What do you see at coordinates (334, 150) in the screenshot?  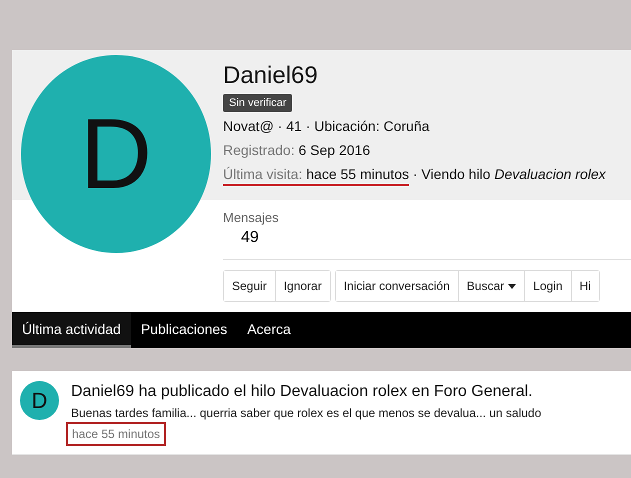 I see `registered-date: 6 Sep 2016` at bounding box center [334, 150].